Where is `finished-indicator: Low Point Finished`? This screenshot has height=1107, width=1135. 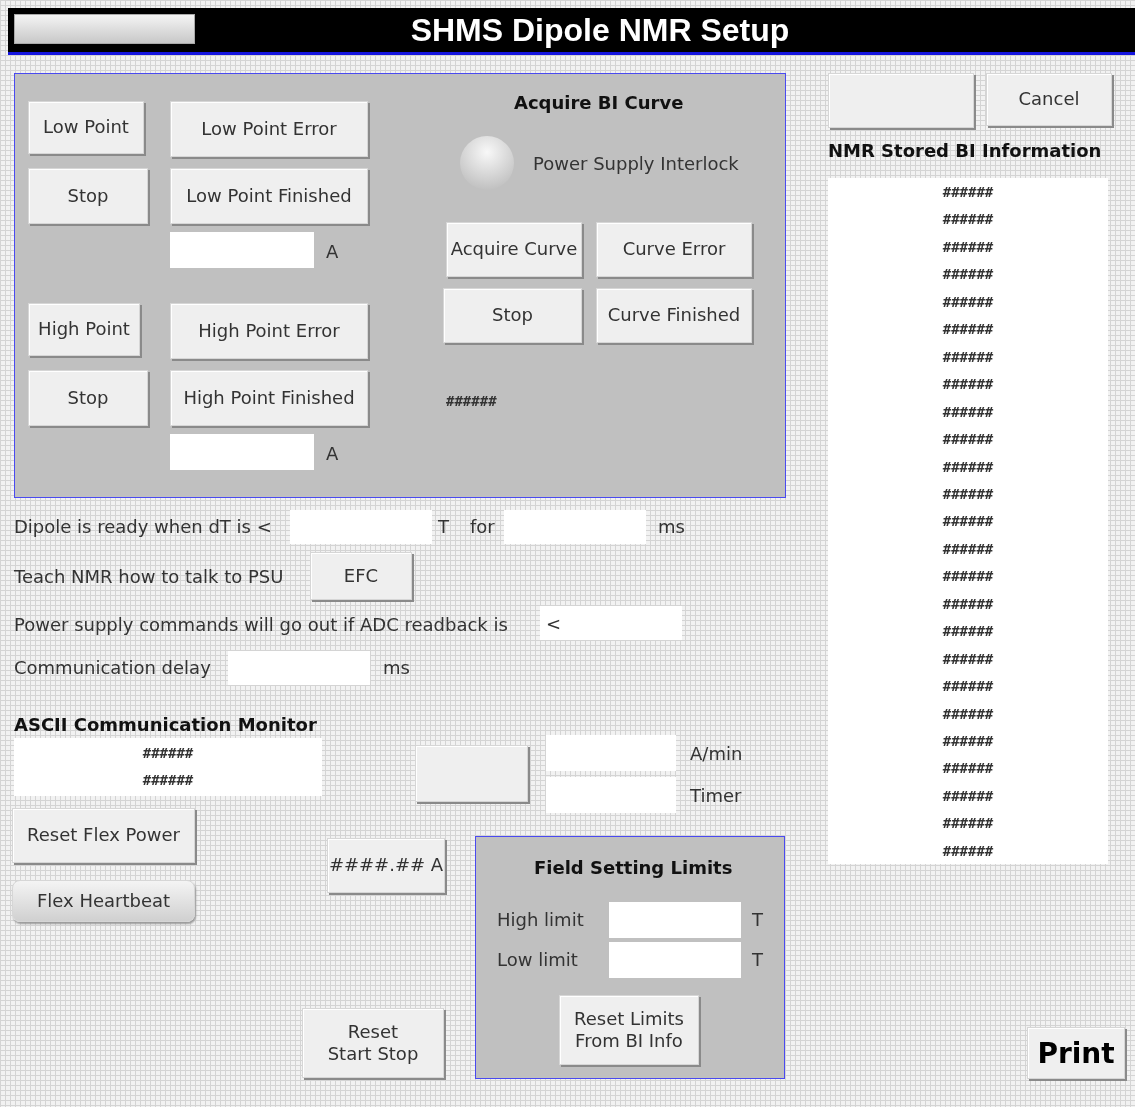 finished-indicator: Low Point Finished is located at coordinates (269, 196).